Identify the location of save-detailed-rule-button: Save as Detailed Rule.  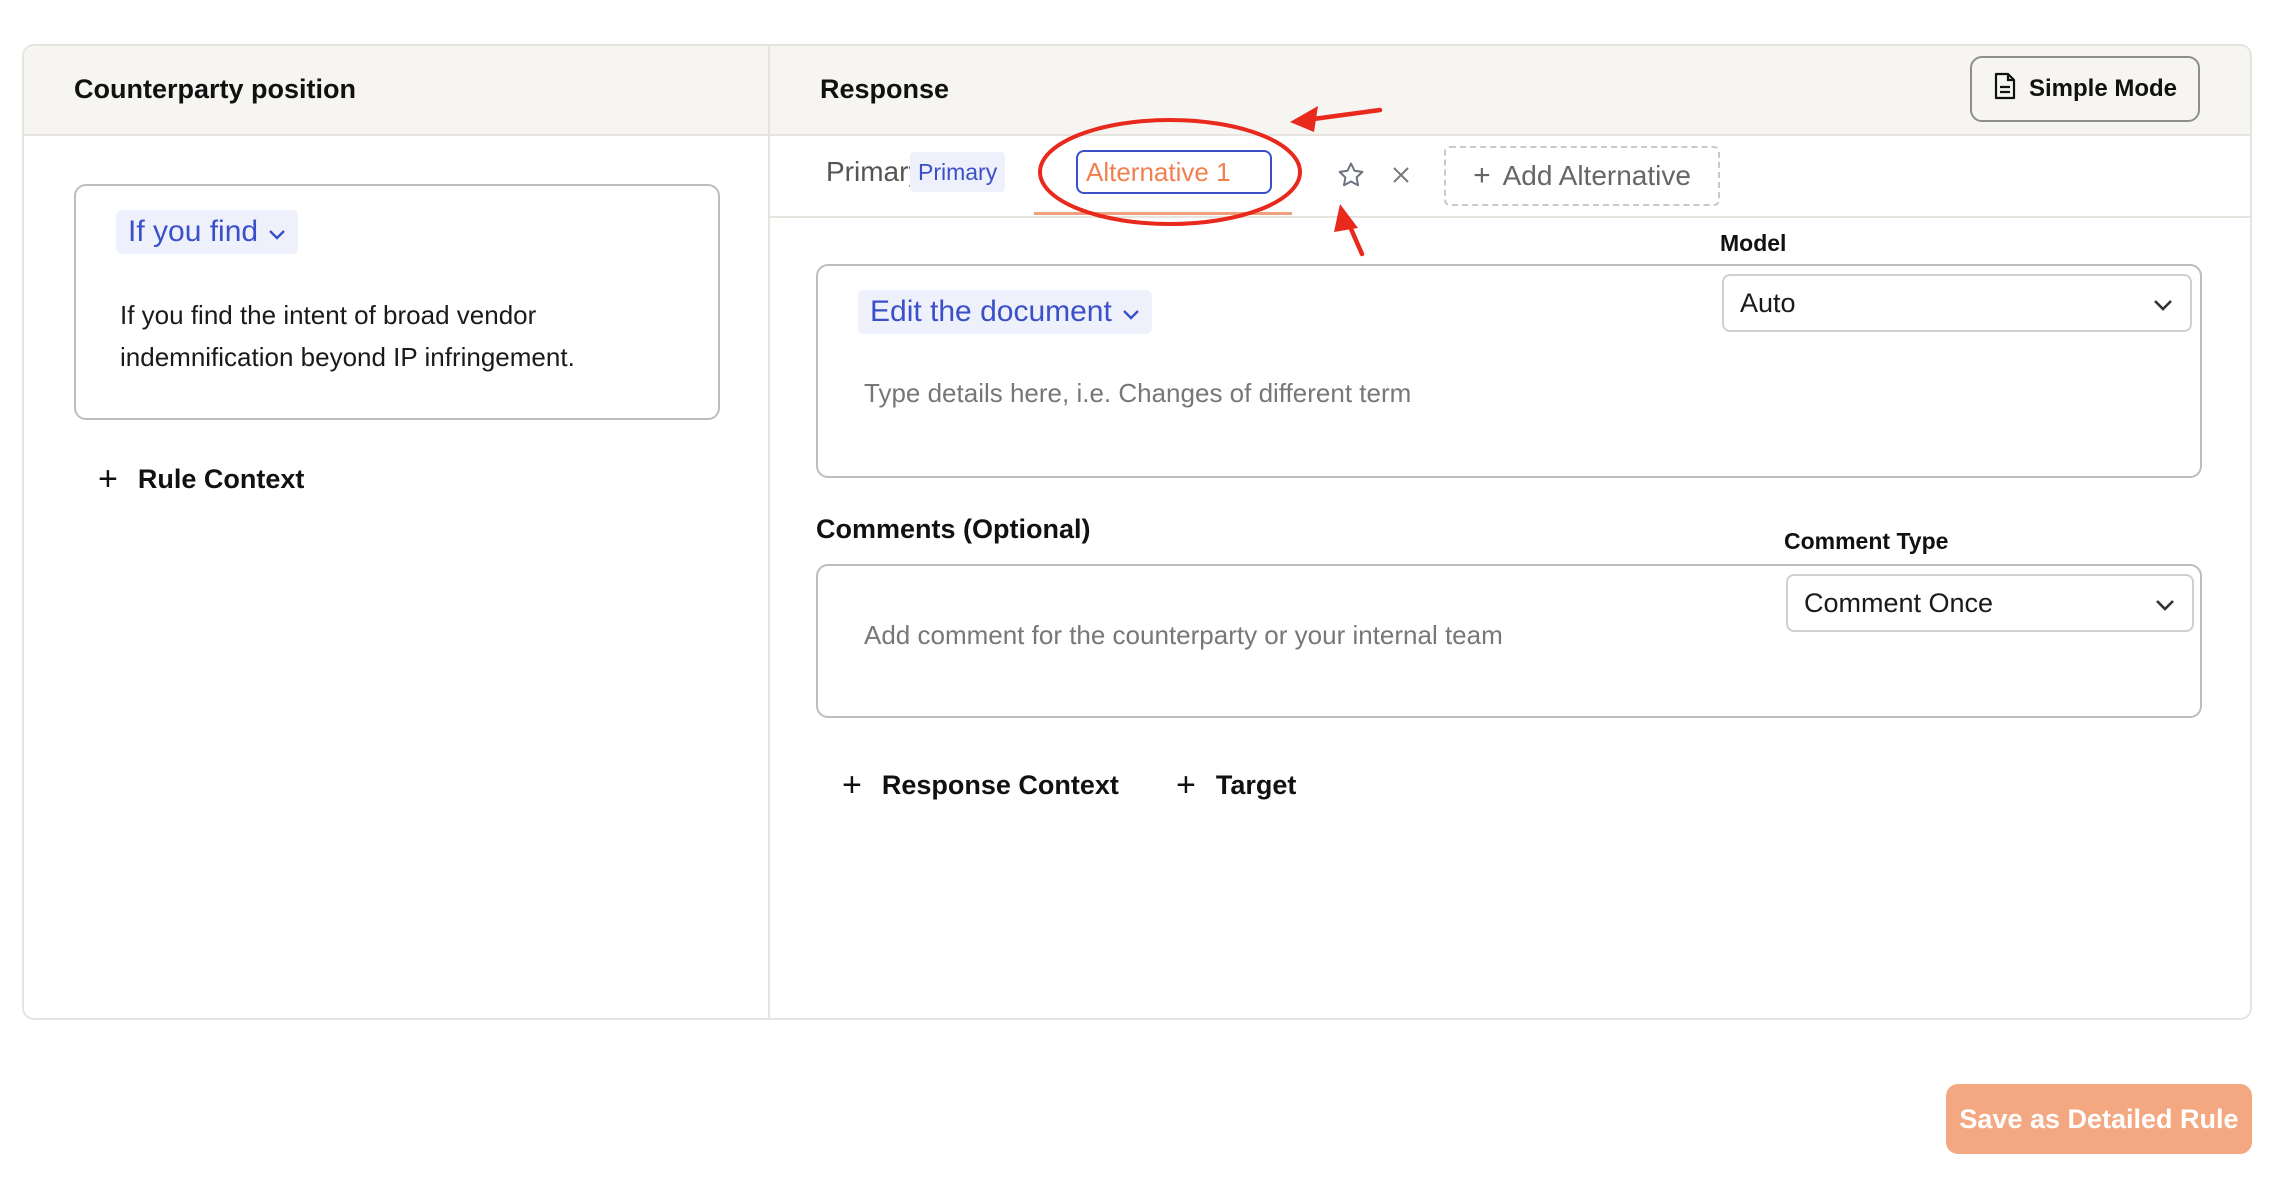
(2099, 1119).